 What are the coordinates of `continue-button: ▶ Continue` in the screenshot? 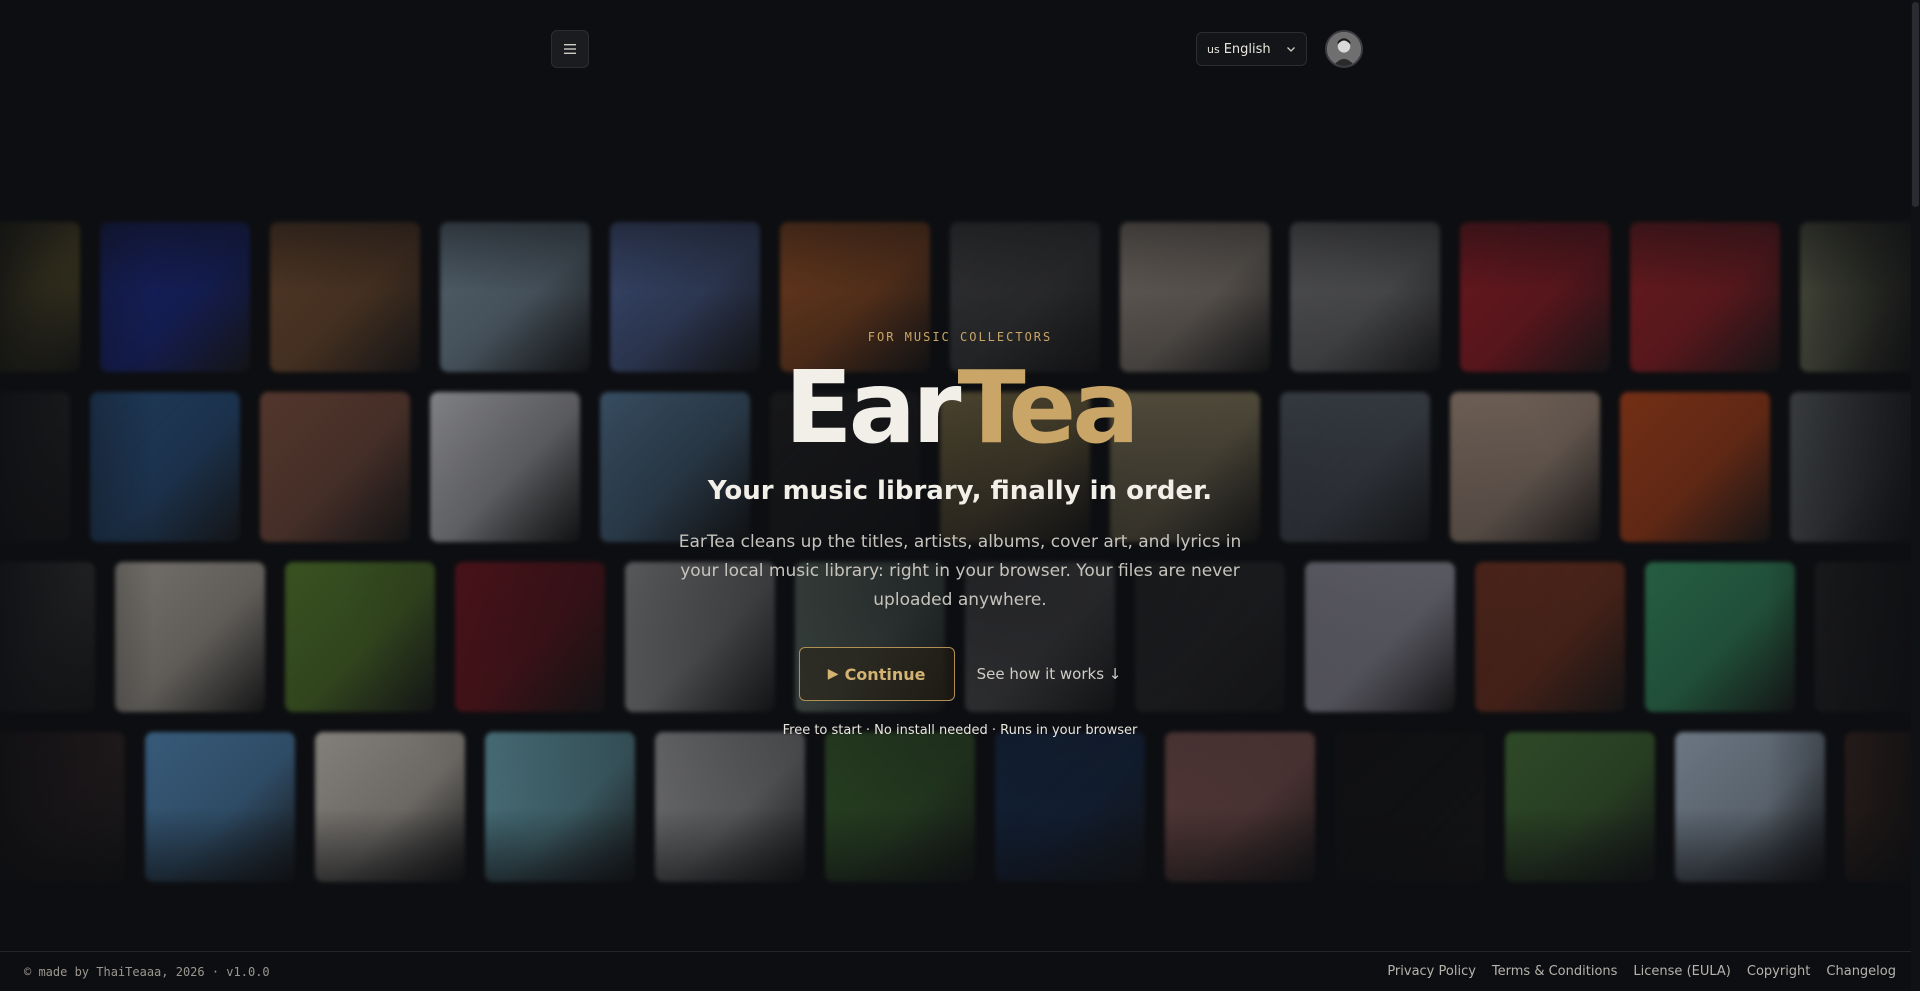 It's located at (876, 674).